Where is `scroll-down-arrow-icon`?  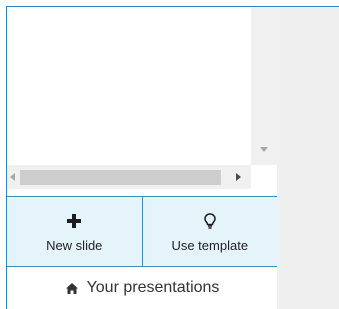 scroll-down-arrow-icon is located at coordinates (264, 149).